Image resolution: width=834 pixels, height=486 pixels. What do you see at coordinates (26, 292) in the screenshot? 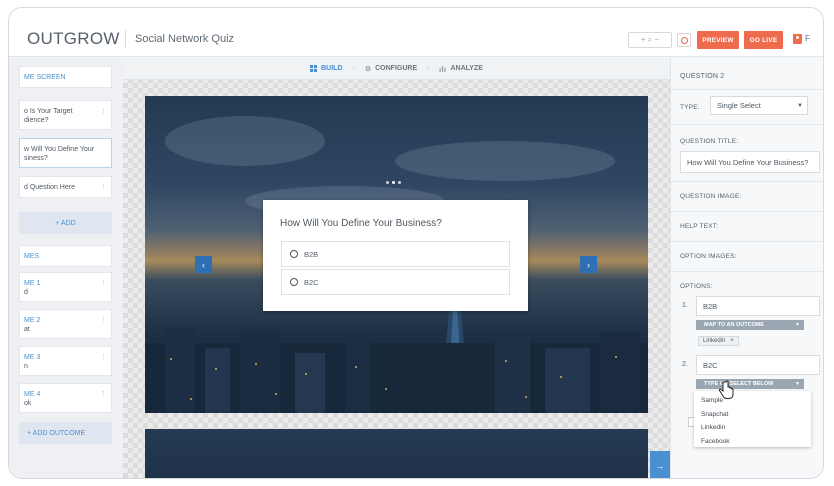
I see `sidebar-item-label: d` at bounding box center [26, 292].